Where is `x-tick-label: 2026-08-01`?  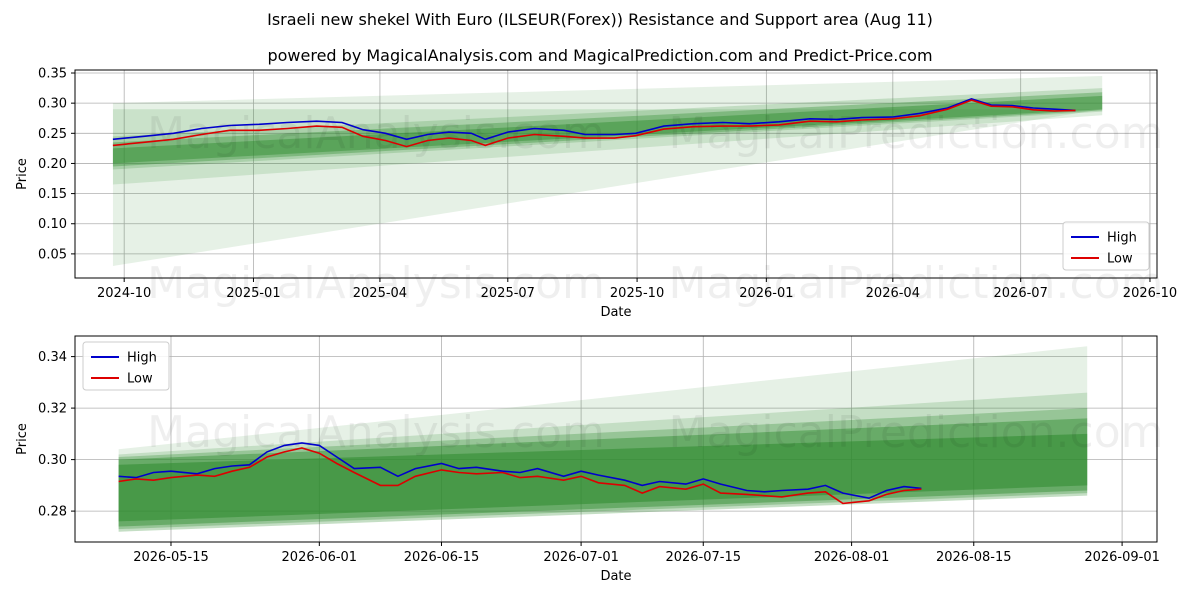
x-tick-label: 2026-08-01 is located at coordinates (852, 557).